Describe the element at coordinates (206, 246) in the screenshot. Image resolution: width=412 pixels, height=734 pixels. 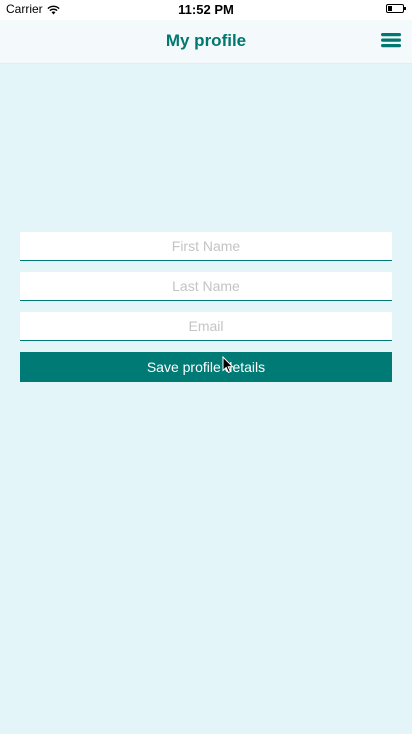
I see `first-name-input` at that location.